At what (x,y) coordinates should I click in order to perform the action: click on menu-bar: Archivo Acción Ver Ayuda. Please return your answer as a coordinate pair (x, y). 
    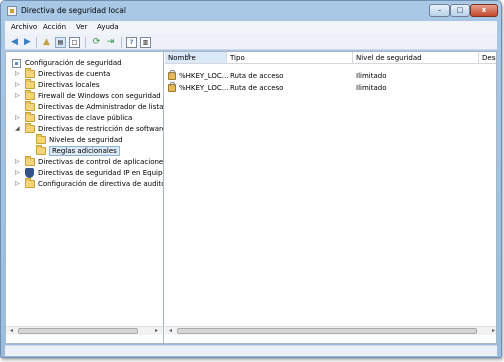
    Looking at the image, I should click on (251, 27).